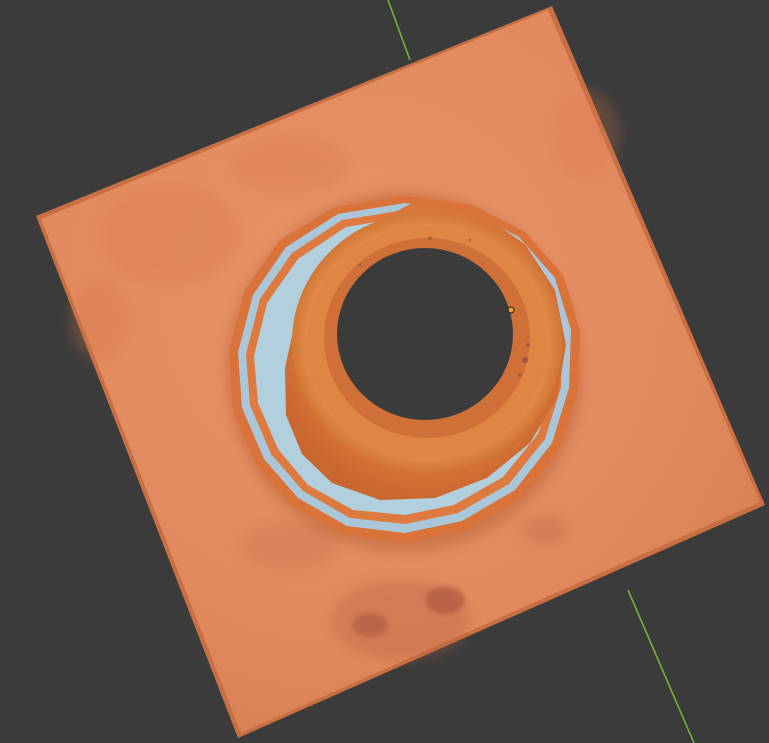 The width and height of the screenshot is (769, 743). I want to click on object-origin-marker, so click(511, 310).